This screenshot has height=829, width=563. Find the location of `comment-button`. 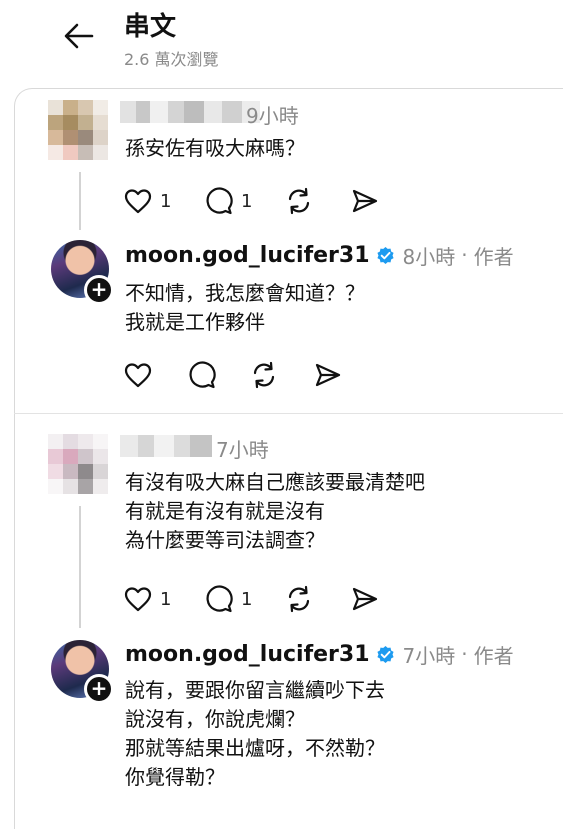

comment-button is located at coordinates (202, 375).